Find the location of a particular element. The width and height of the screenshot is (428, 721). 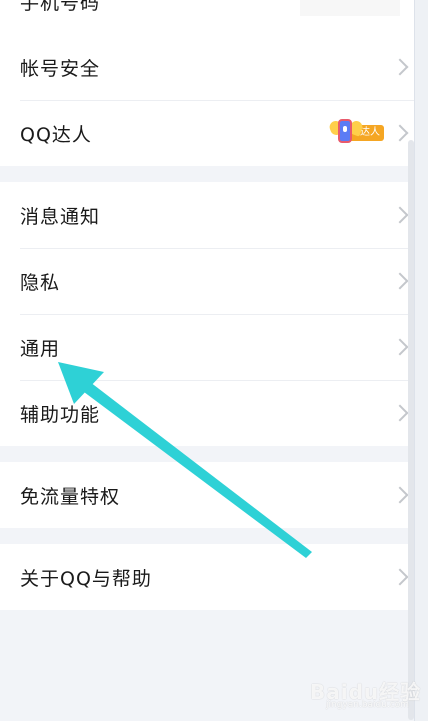

settings-item-qq-daren: QQ达人 达人 is located at coordinates (207, 133).